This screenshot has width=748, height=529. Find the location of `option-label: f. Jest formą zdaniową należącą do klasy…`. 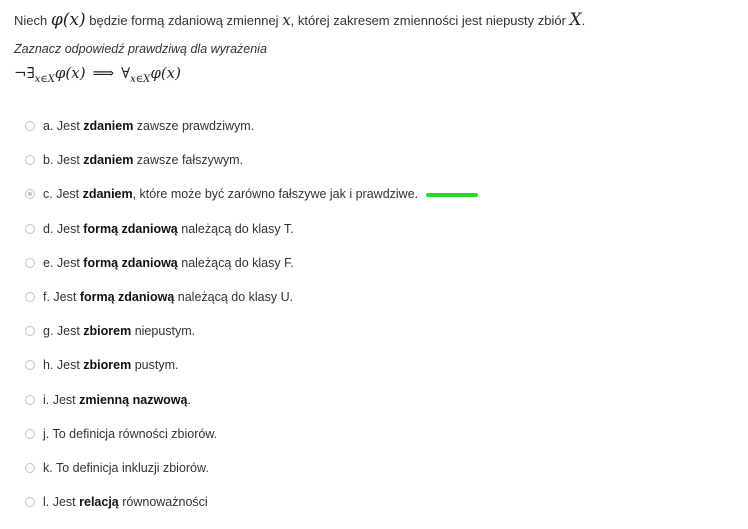

option-label: f. Jest formą zdaniową należącą do klasy… is located at coordinates (168, 297).